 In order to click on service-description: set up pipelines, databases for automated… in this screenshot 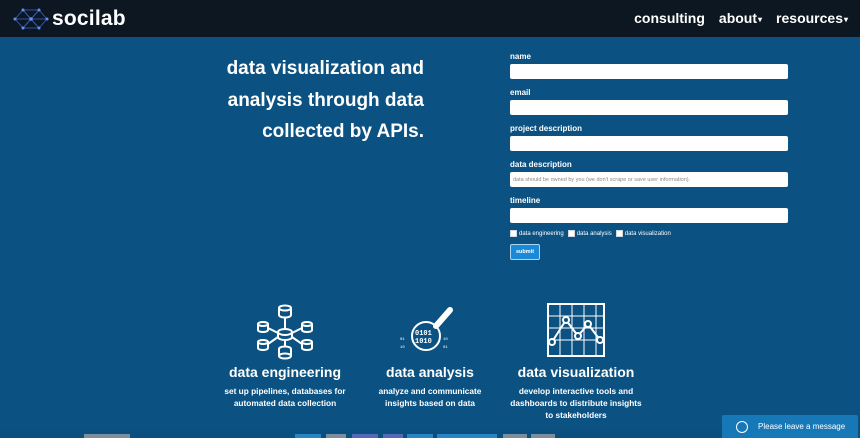, I will do `click(285, 397)`.